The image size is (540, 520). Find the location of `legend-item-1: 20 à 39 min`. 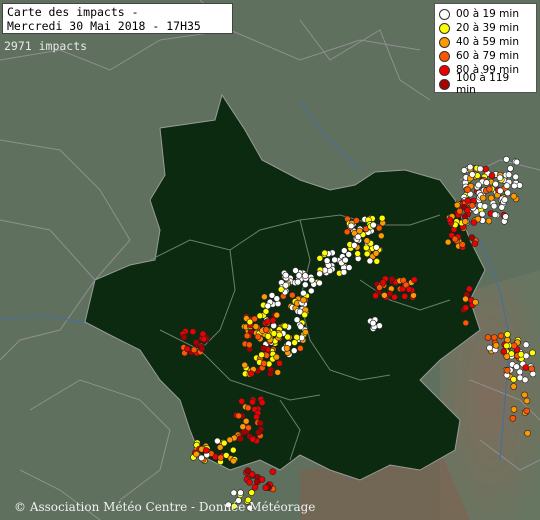

legend-item-1: 20 à 39 min is located at coordinates (485, 28).